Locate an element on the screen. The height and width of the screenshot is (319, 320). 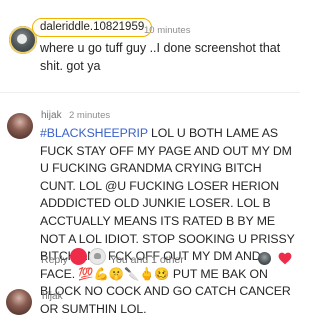
hashtag-link: #BLACKSHEEPRIP is located at coordinates (94, 133).